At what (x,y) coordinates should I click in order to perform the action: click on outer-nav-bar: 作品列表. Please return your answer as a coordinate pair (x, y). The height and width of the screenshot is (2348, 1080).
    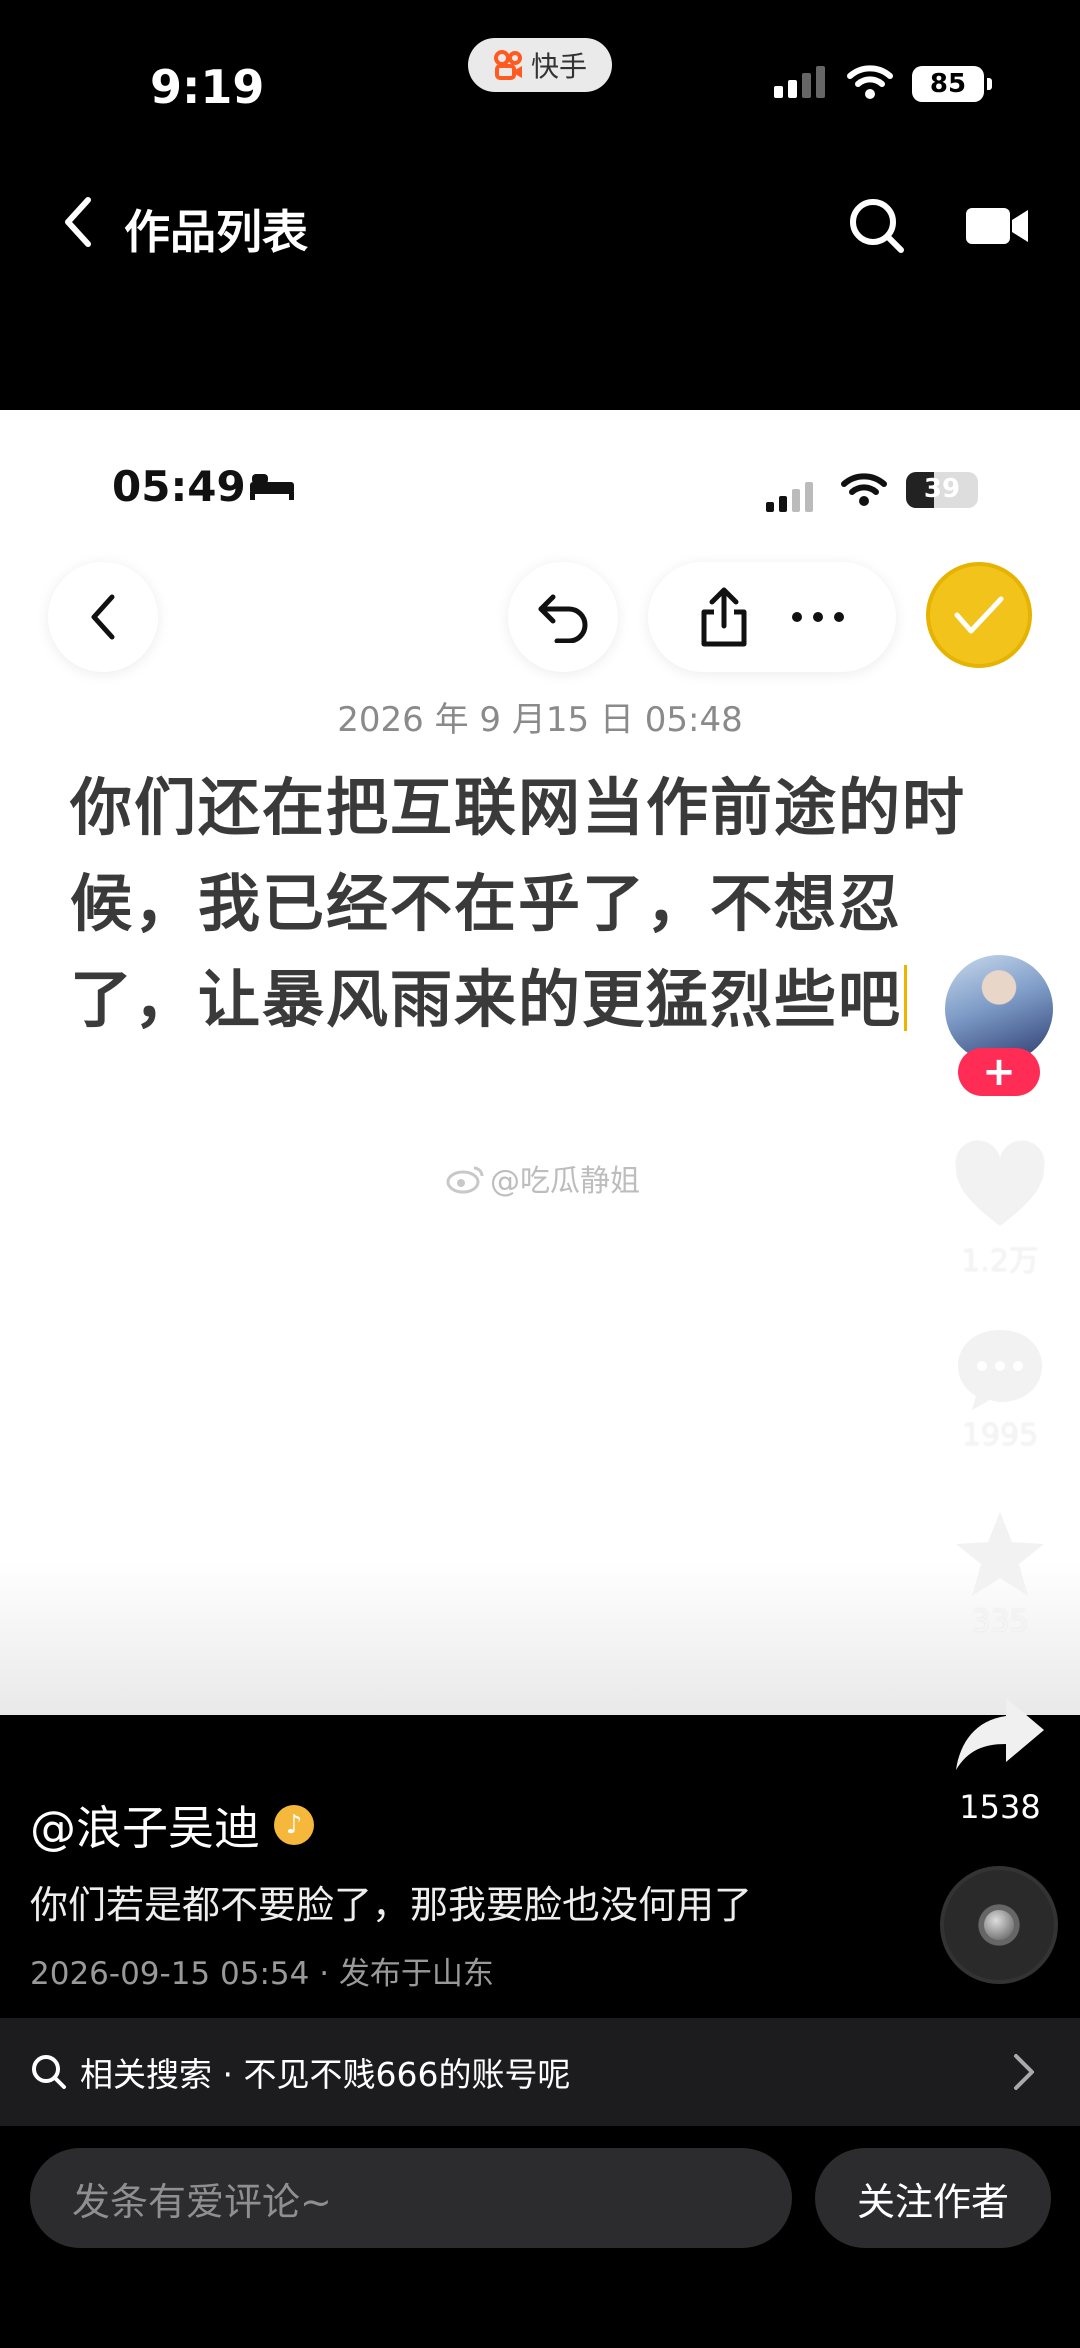
    Looking at the image, I should click on (540, 225).